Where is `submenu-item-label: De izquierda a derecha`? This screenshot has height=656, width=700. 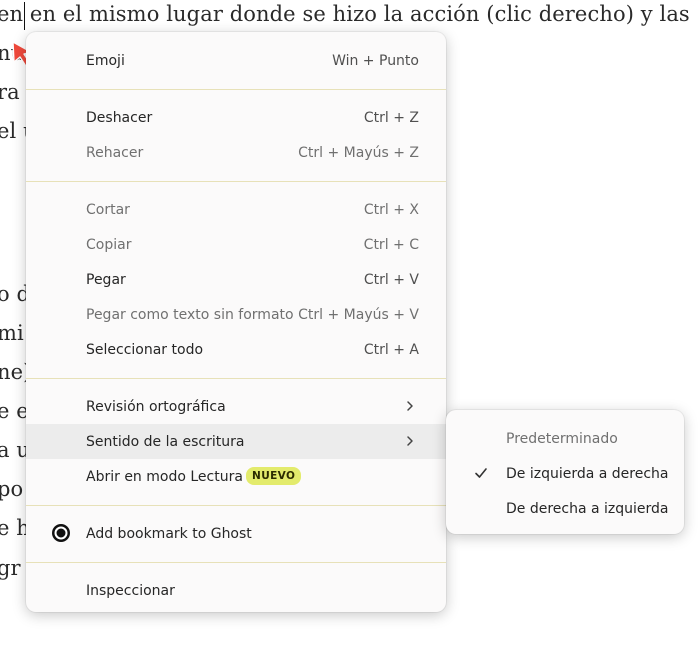
submenu-item-label: De izquierda a derecha is located at coordinates (587, 473).